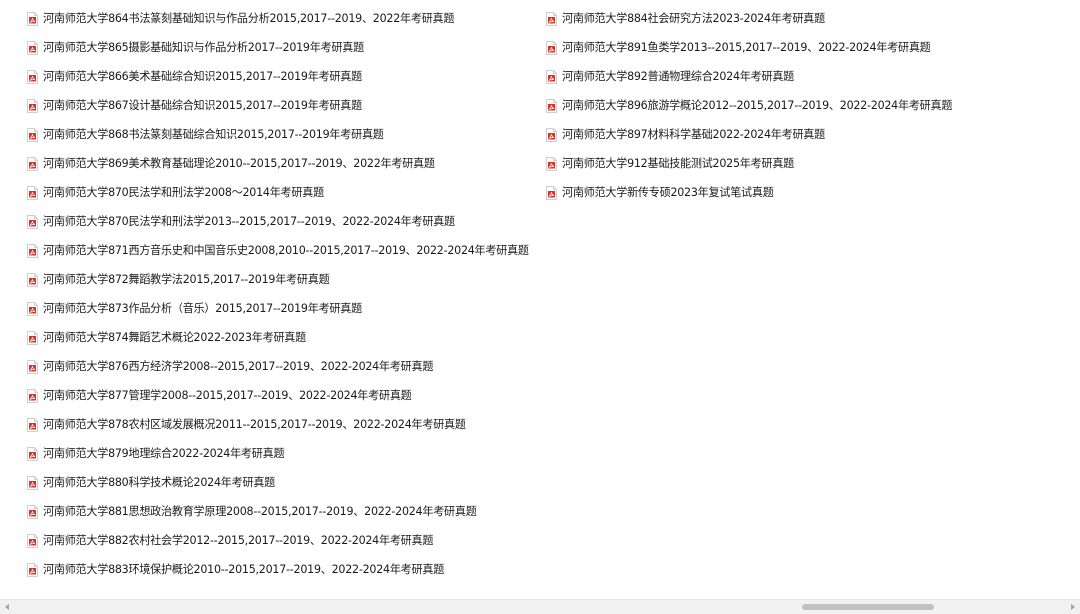  I want to click on scrollbar-thumb, so click(868, 607).